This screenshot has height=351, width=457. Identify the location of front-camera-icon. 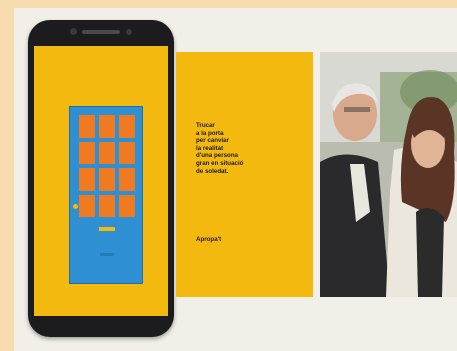
(73, 31).